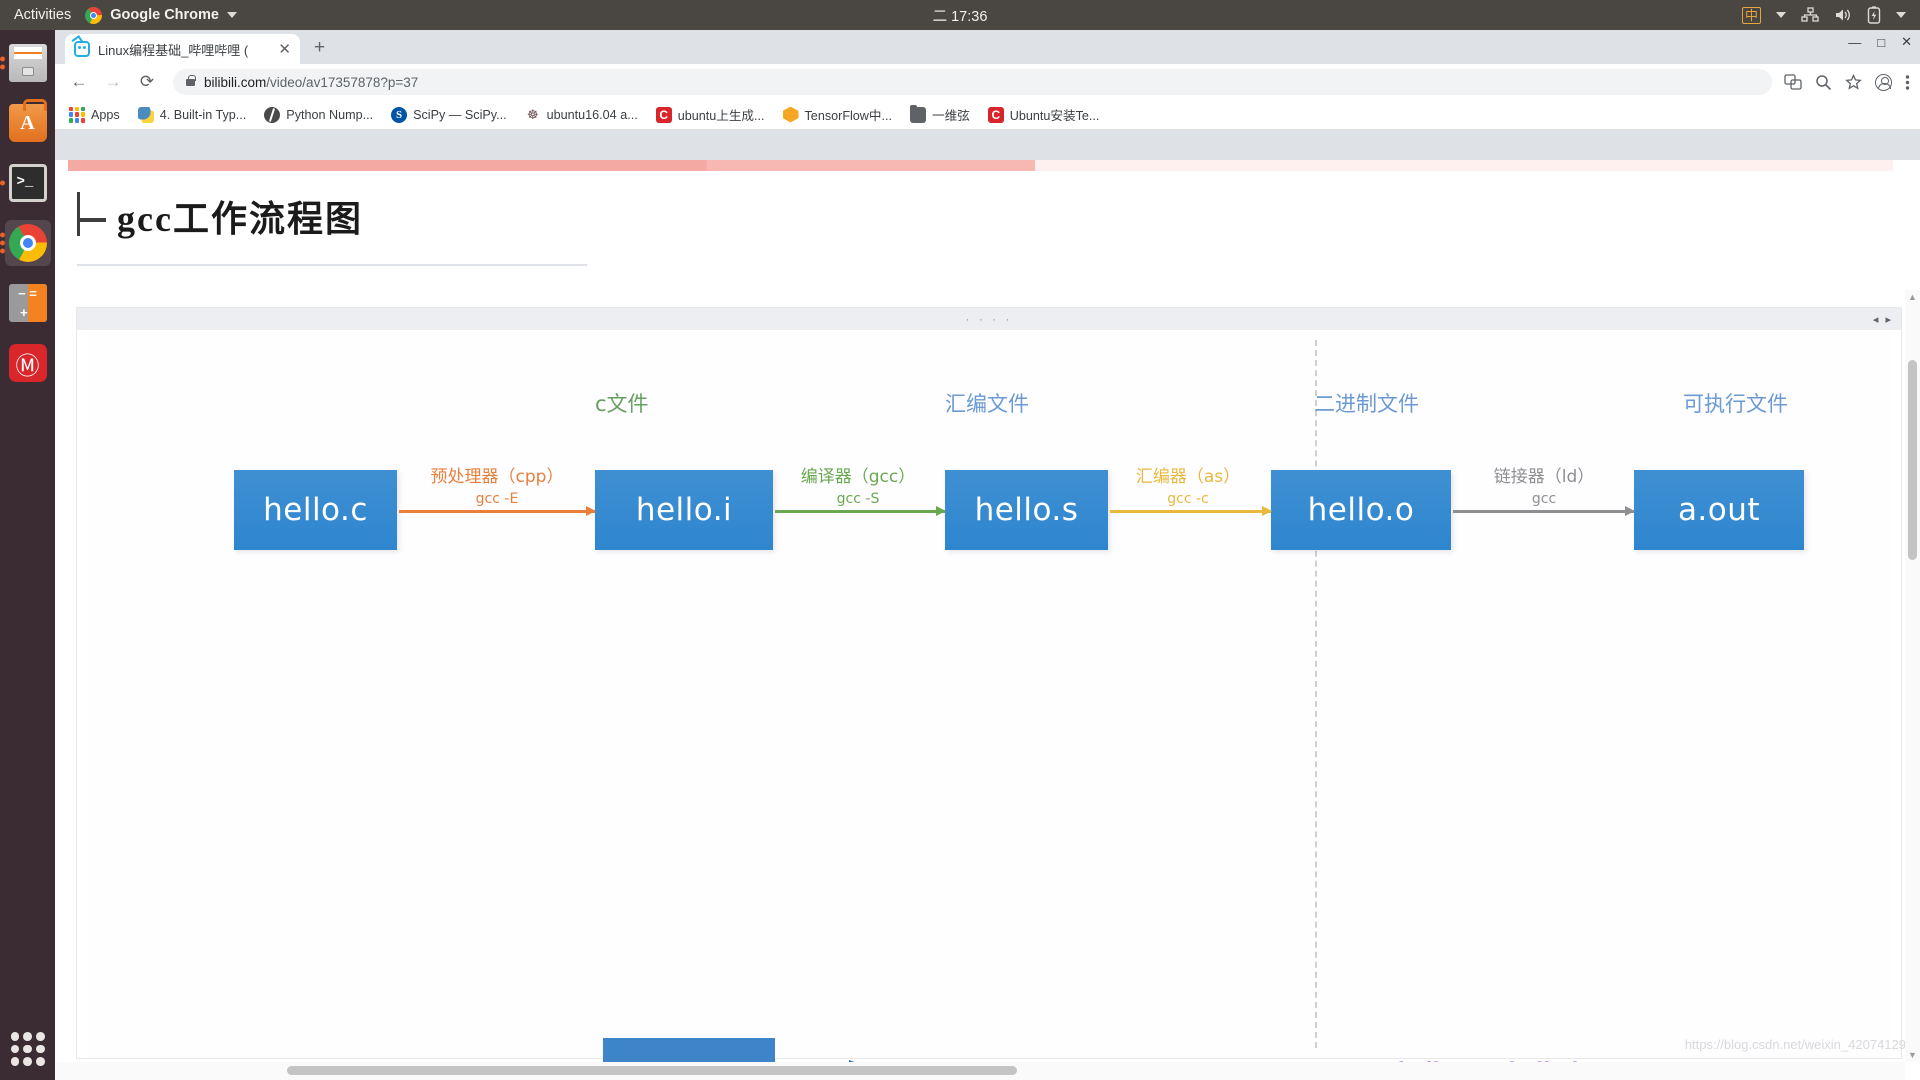 The width and height of the screenshot is (1920, 1080). What do you see at coordinates (1781, 15) in the screenshot?
I see `ime-chevron-down-icon` at bounding box center [1781, 15].